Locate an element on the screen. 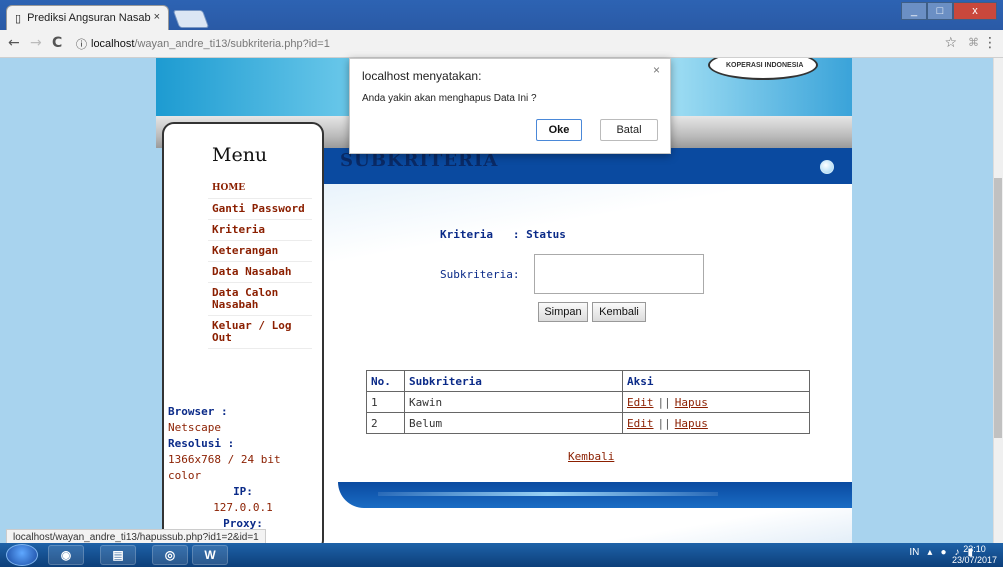 The image size is (1003, 567). simpan-button: Simpan is located at coordinates (563, 312).